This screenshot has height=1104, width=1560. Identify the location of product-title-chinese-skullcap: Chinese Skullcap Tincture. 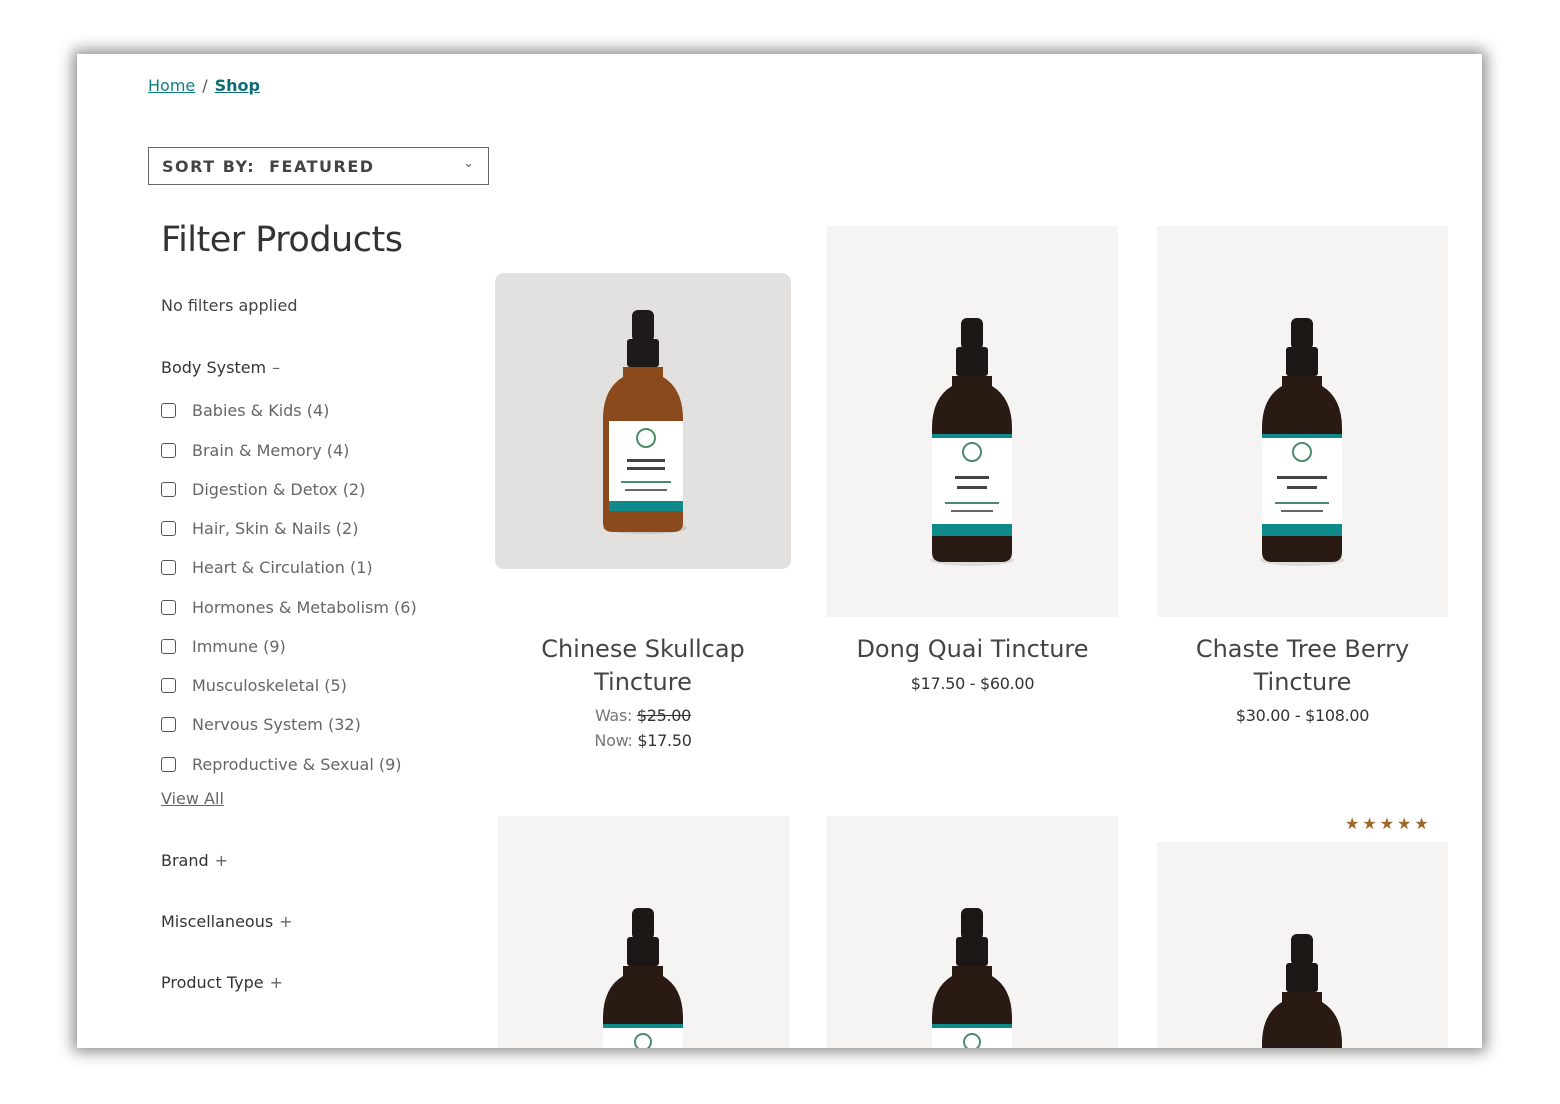
(643, 666).